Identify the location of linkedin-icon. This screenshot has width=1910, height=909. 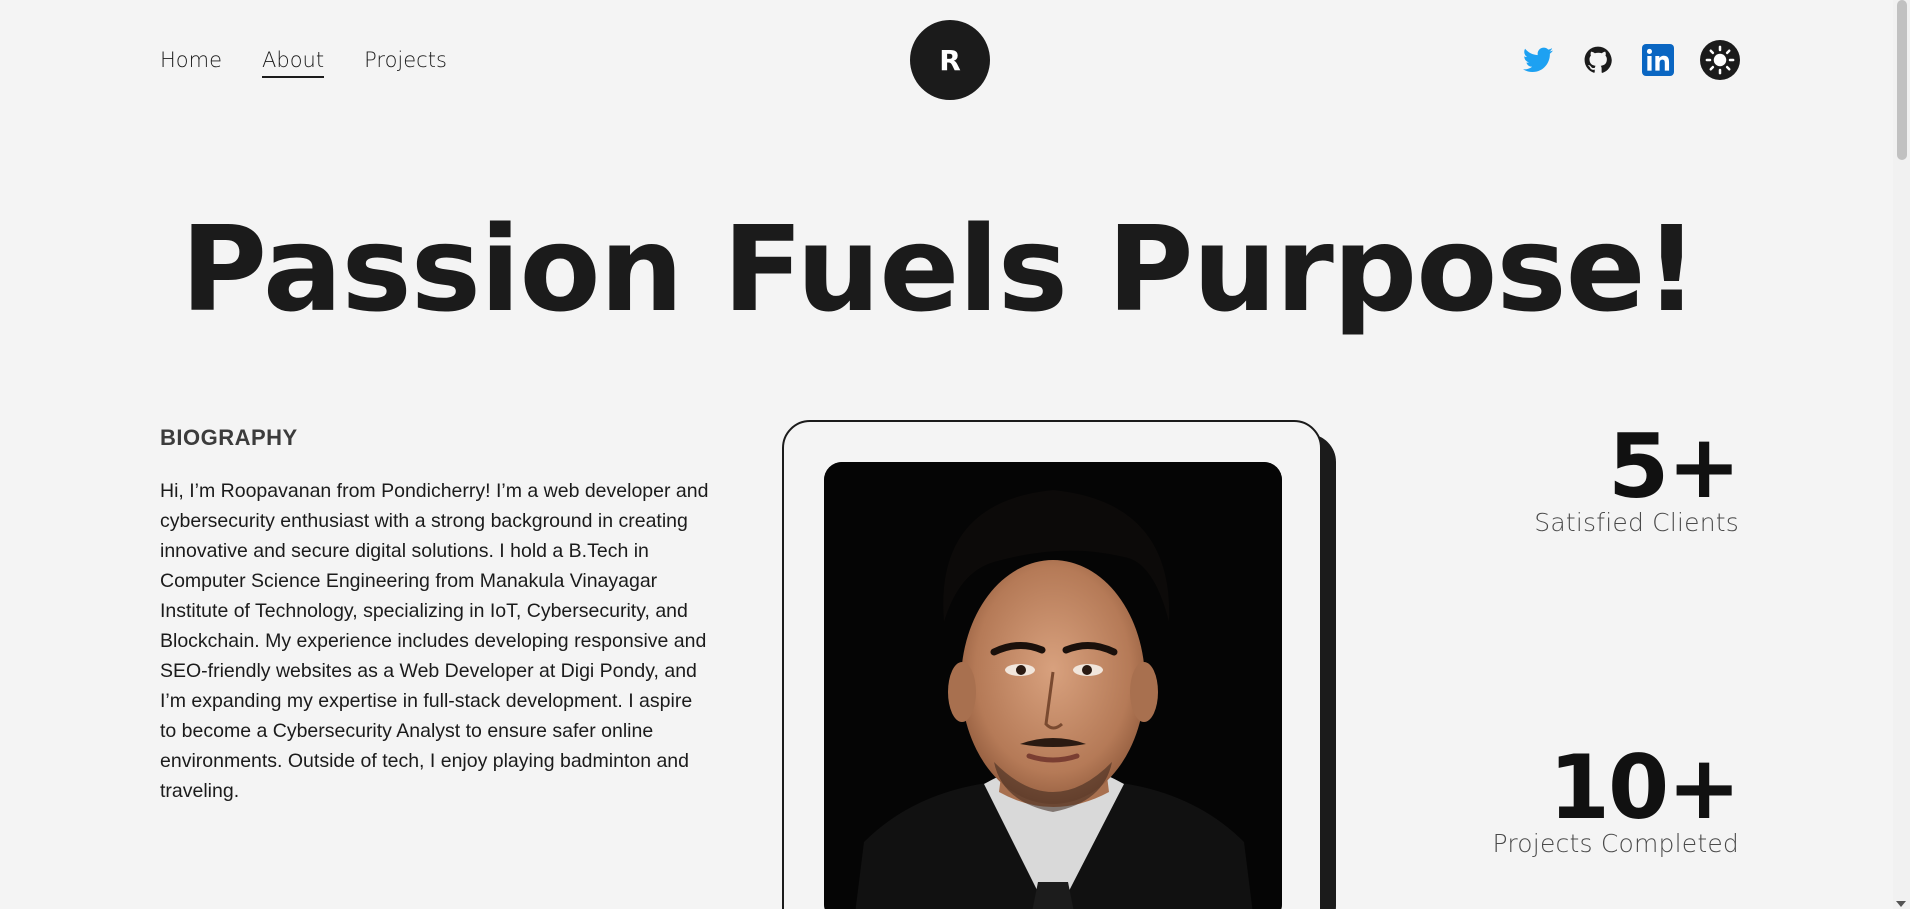
(1658, 60).